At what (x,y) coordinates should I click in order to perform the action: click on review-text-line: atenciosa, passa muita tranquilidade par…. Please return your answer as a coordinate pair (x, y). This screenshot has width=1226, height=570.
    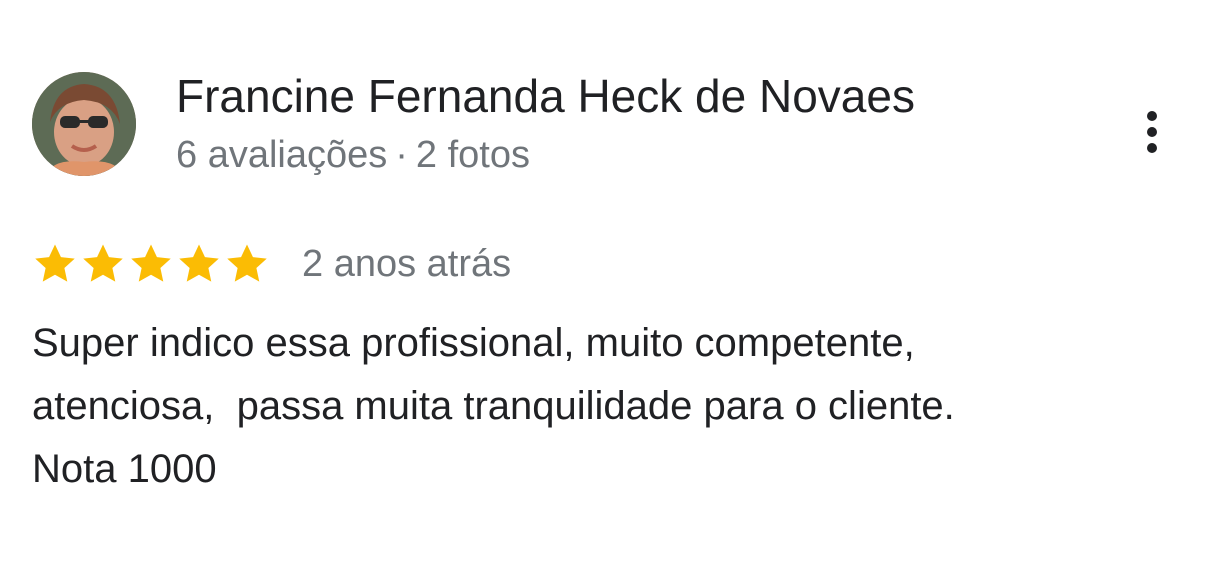
    Looking at the image, I should click on (493, 406).